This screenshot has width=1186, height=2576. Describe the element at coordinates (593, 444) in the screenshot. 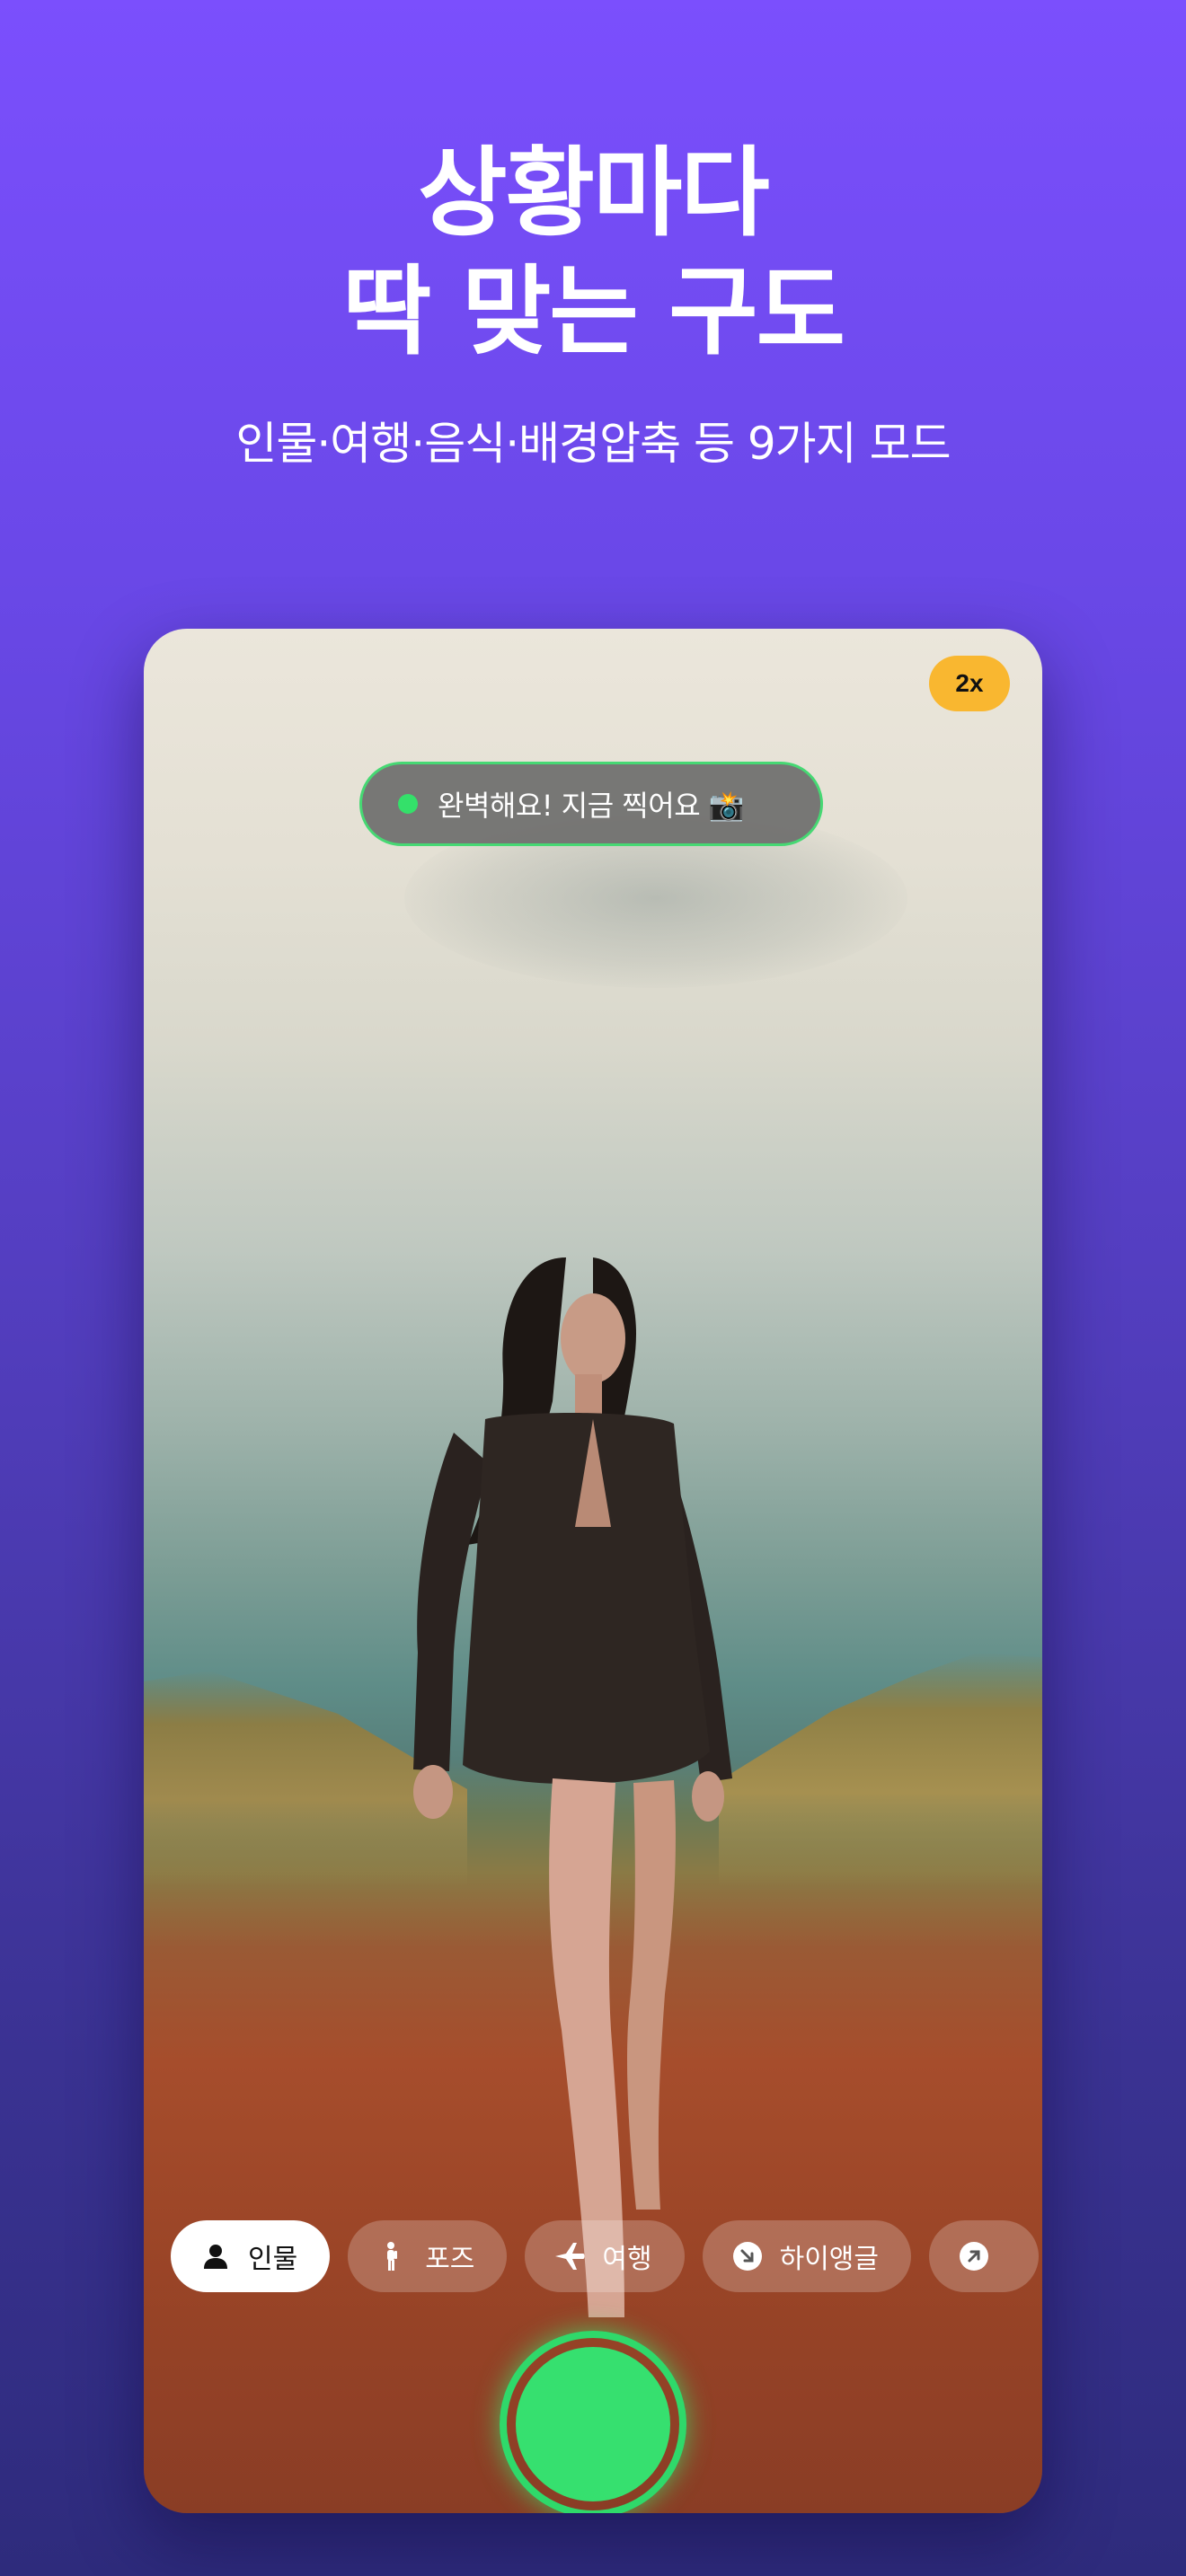

I see `subtitle: 인물·여행·음식·배경압축 등 9가지 모드` at that location.